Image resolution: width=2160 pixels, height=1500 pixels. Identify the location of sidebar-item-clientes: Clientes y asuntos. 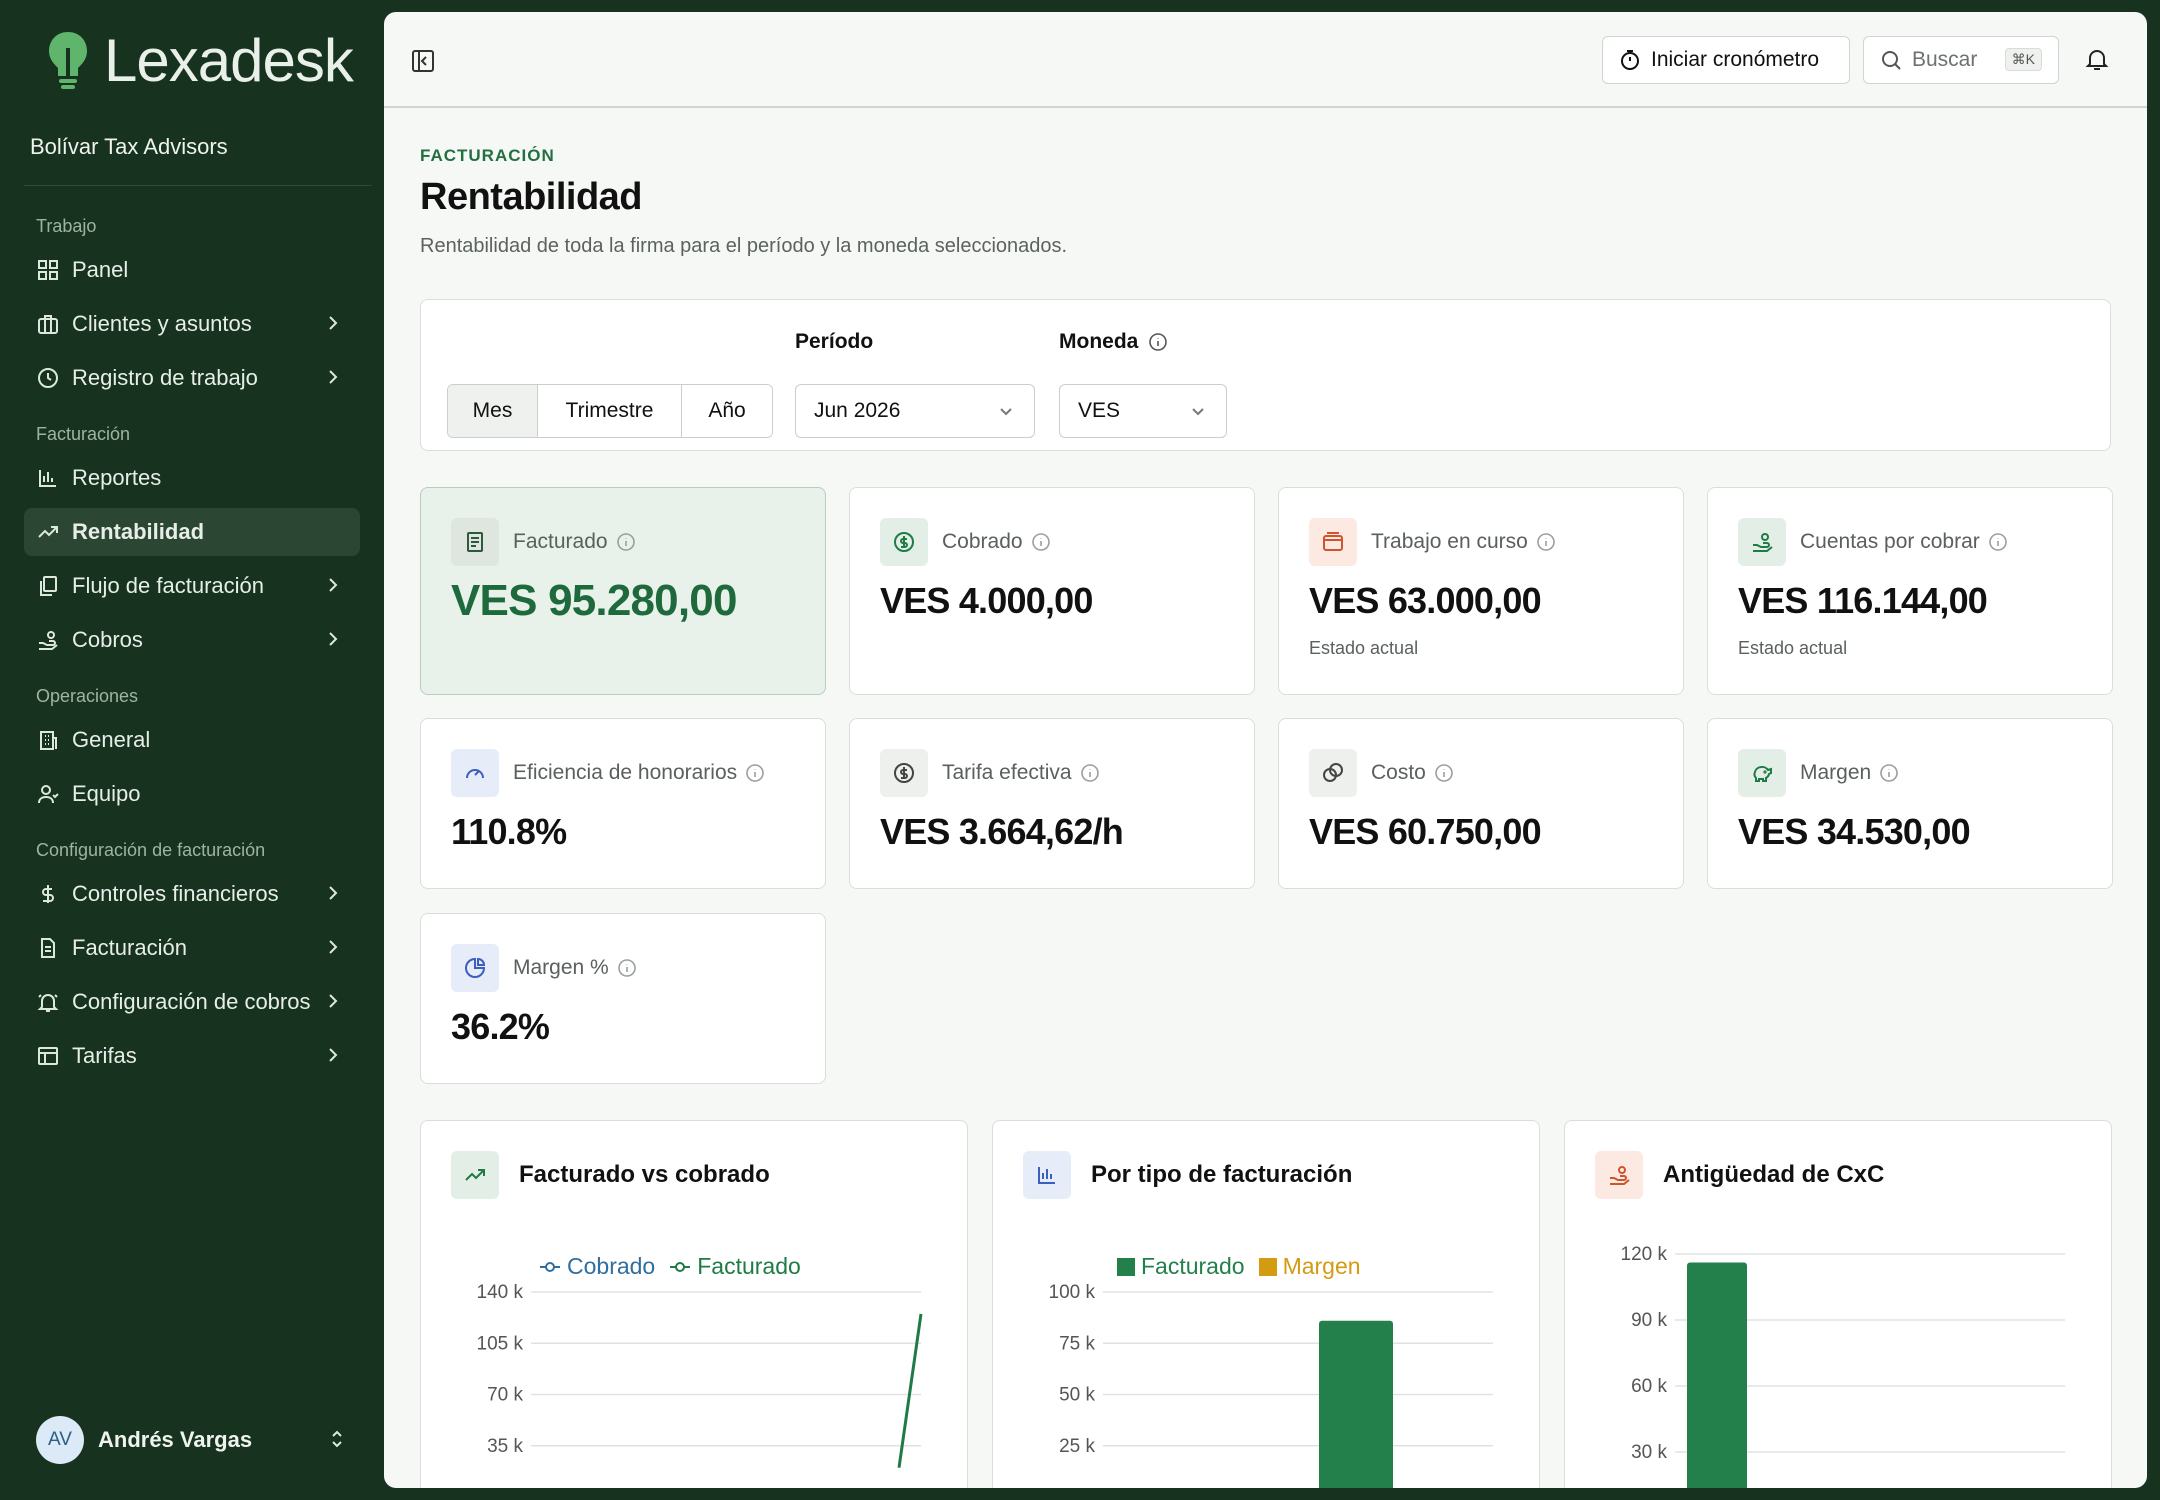
(192, 324).